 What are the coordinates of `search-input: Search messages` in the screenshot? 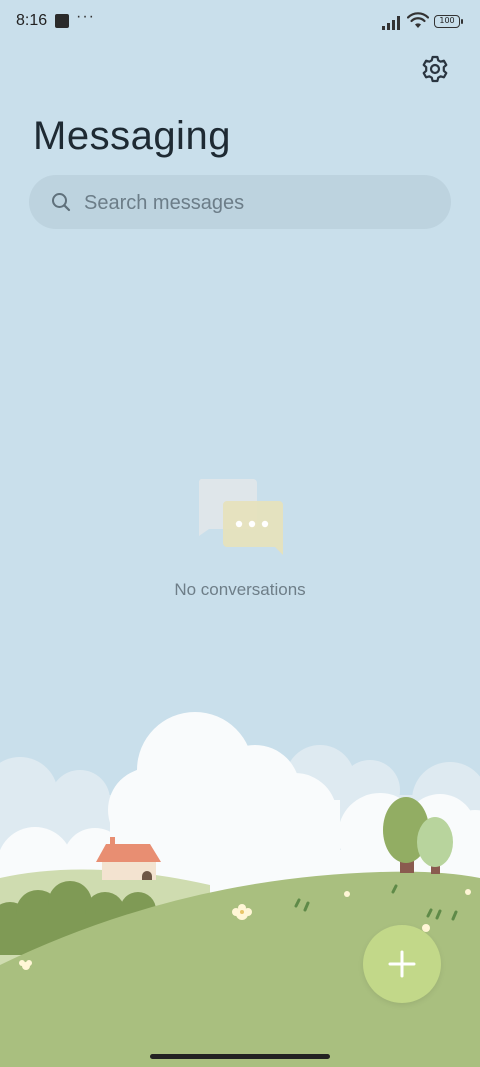 It's located at (240, 202).